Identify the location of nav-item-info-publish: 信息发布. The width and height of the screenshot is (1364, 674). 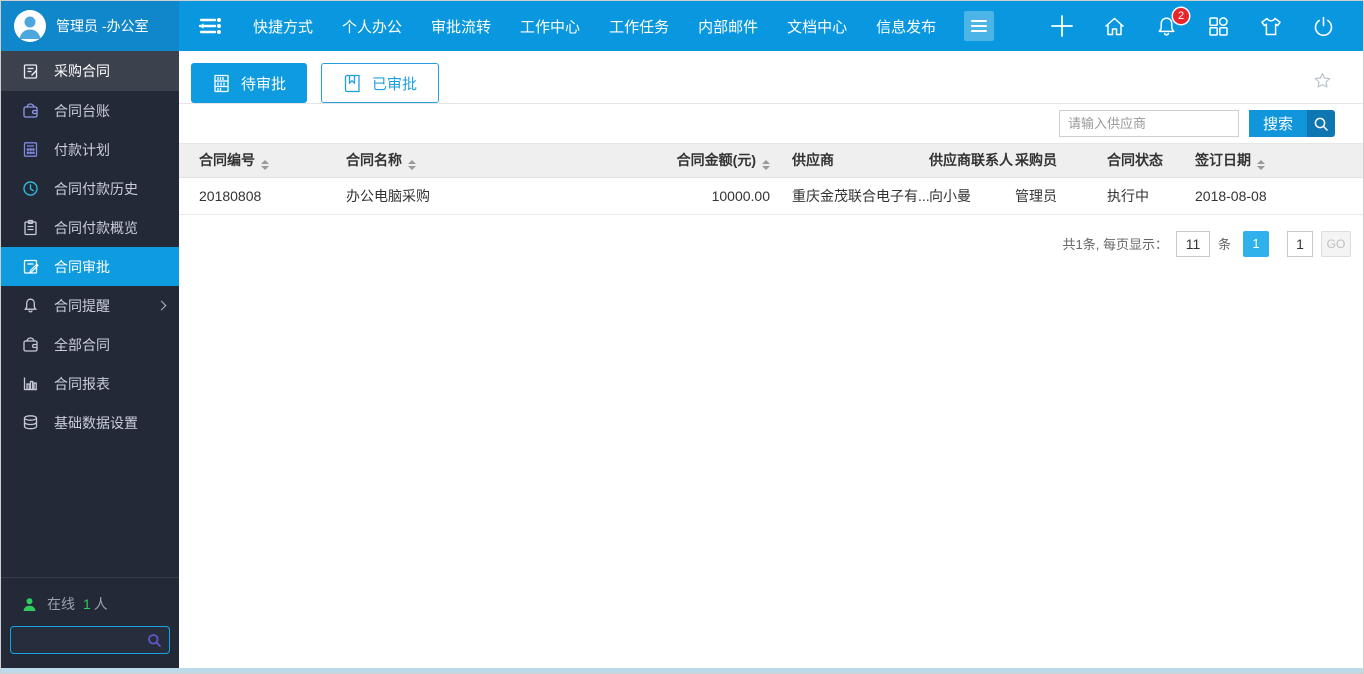
(906, 26).